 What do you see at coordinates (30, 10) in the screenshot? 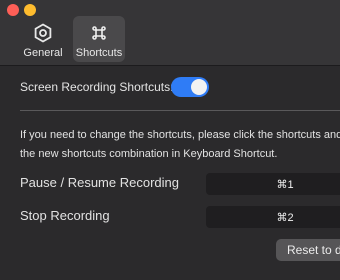
I see `minimize-window-button` at bounding box center [30, 10].